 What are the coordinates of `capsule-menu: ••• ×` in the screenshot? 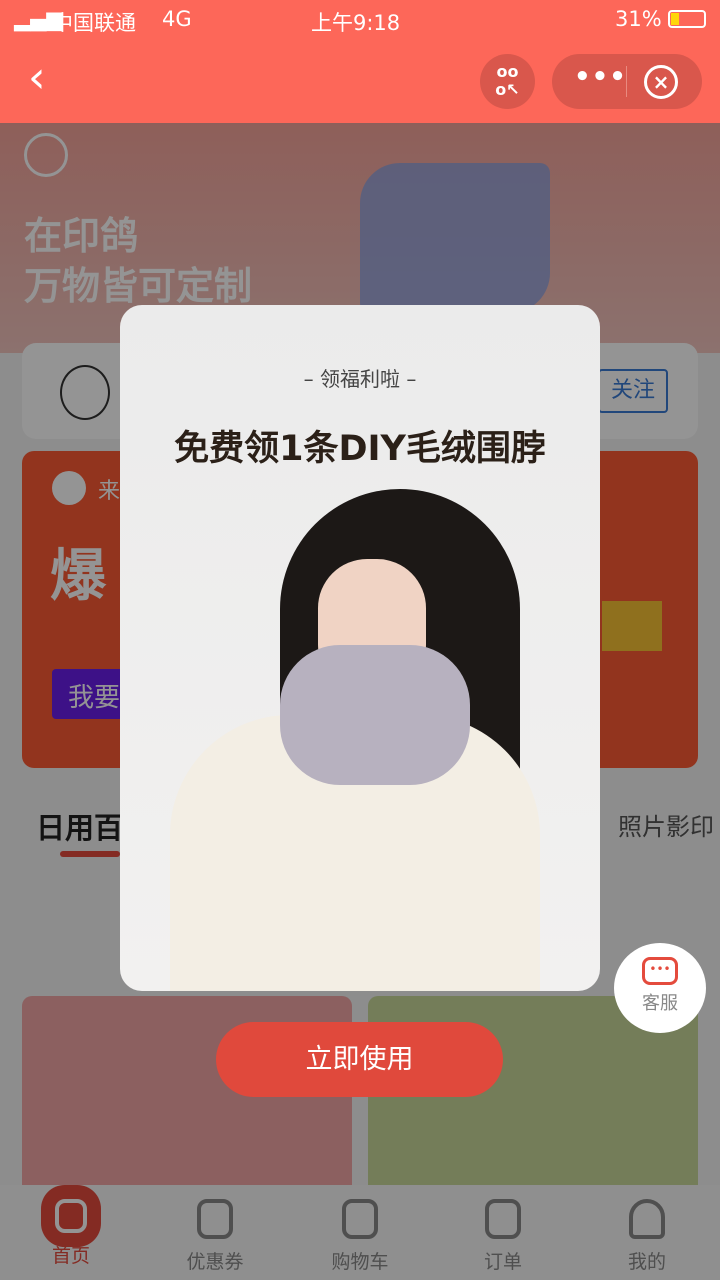 It's located at (627, 81).